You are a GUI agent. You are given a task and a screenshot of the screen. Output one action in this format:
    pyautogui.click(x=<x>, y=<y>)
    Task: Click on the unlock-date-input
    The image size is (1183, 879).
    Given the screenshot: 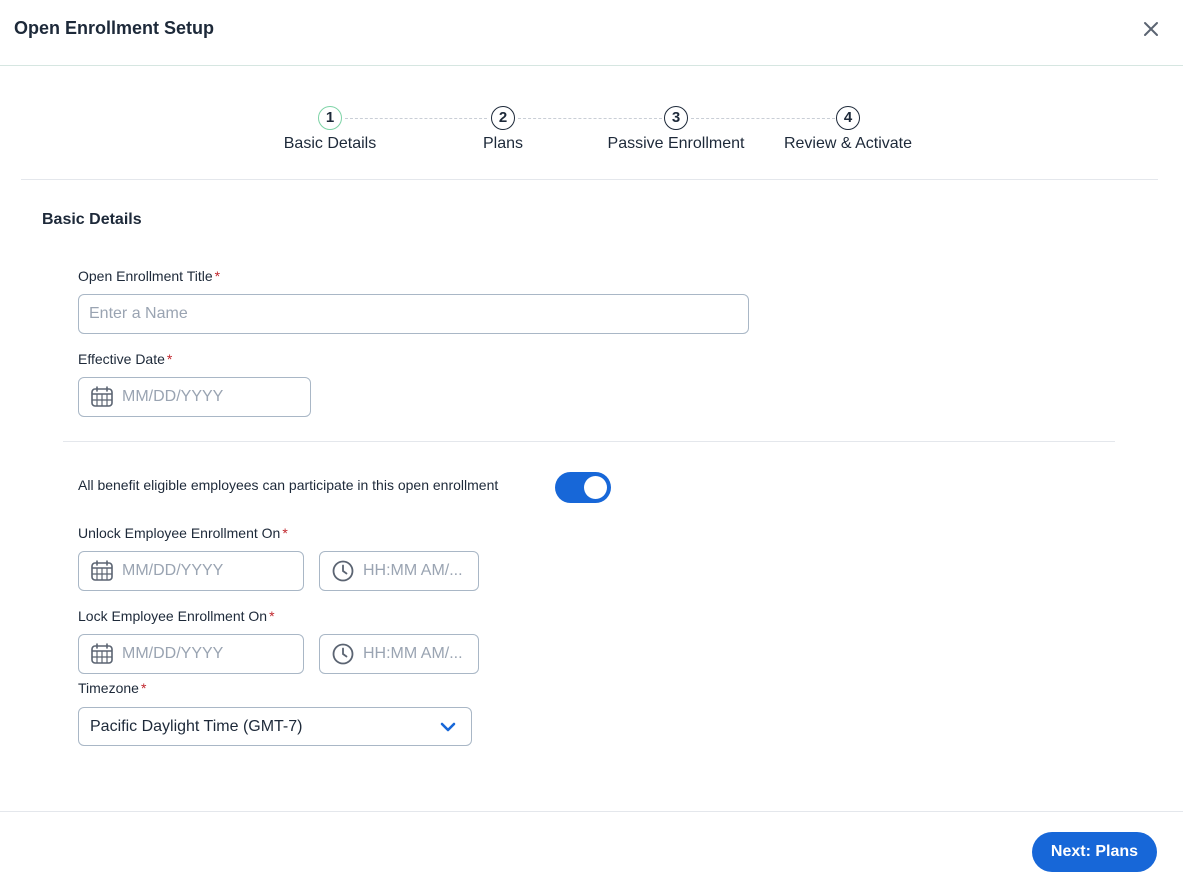 What is the action you would take?
    pyautogui.click(x=191, y=571)
    